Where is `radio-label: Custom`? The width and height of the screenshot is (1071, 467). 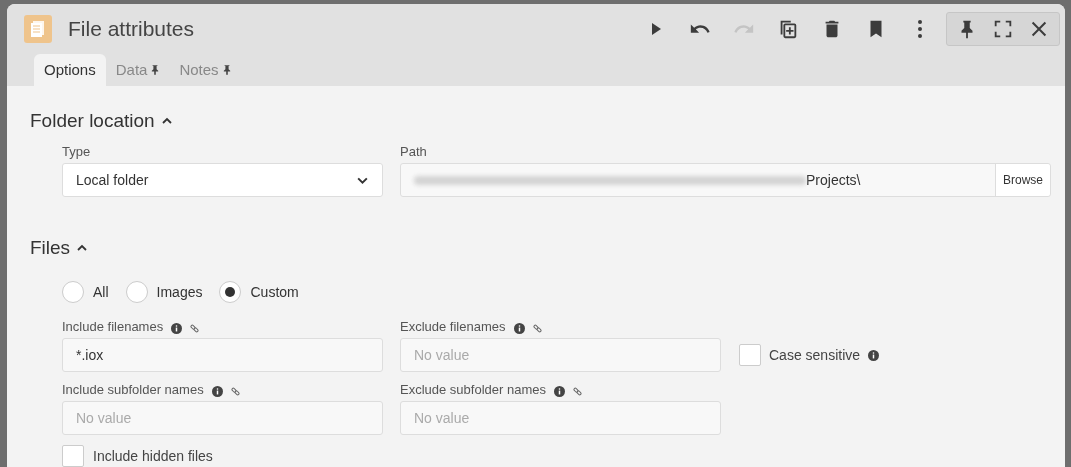 radio-label: Custom is located at coordinates (274, 292).